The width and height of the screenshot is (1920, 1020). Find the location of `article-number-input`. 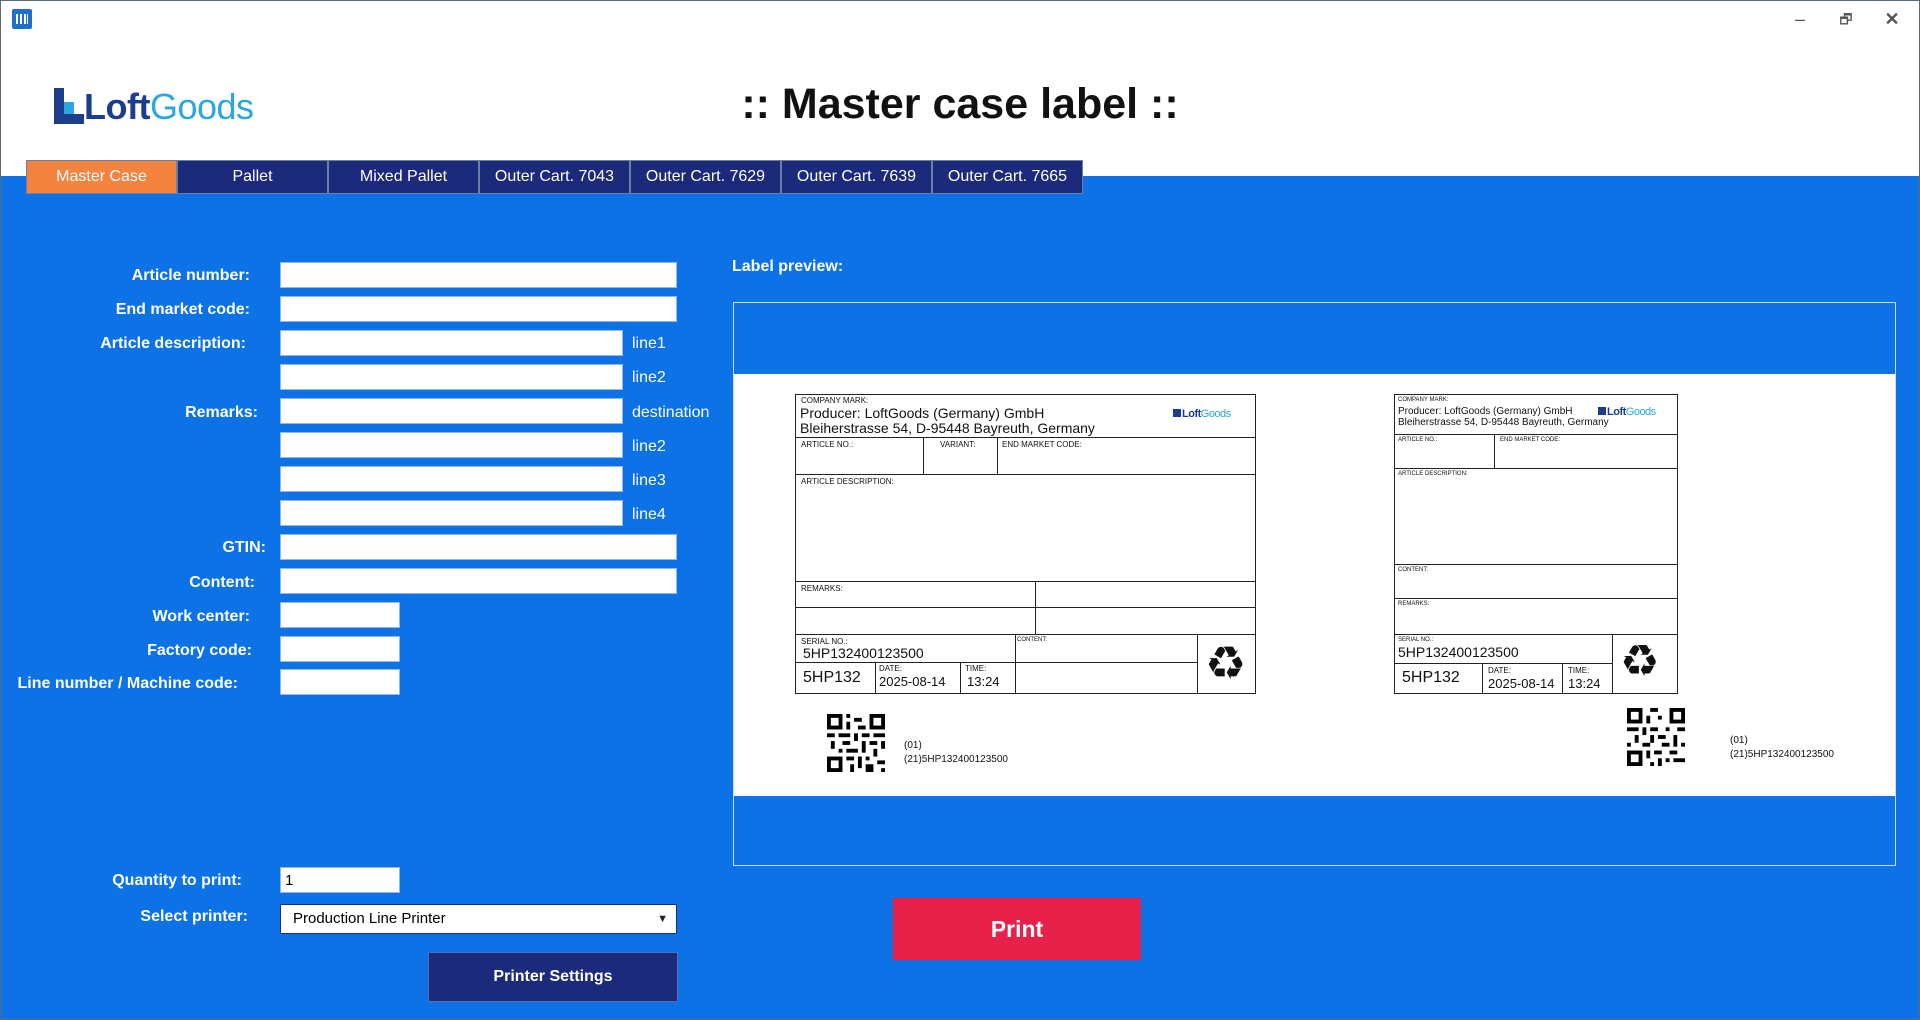

article-number-input is located at coordinates (478, 275).